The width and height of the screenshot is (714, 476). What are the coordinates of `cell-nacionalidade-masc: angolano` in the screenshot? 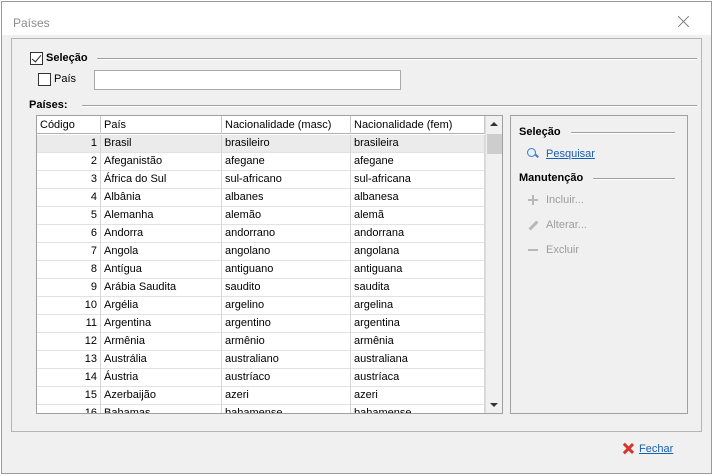 It's located at (286, 252).